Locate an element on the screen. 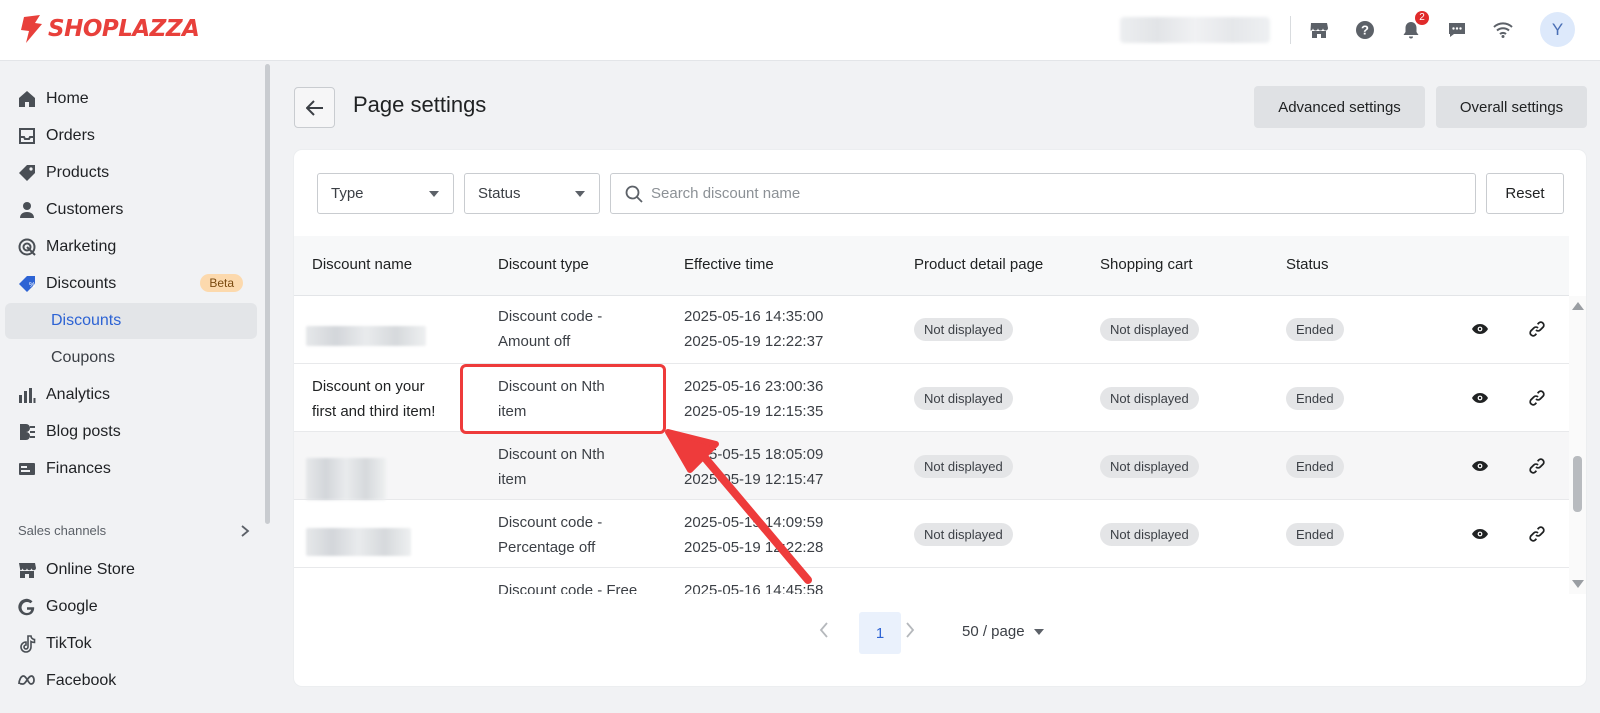  advanced-settings-button: Advanced settings is located at coordinates (1339, 107).